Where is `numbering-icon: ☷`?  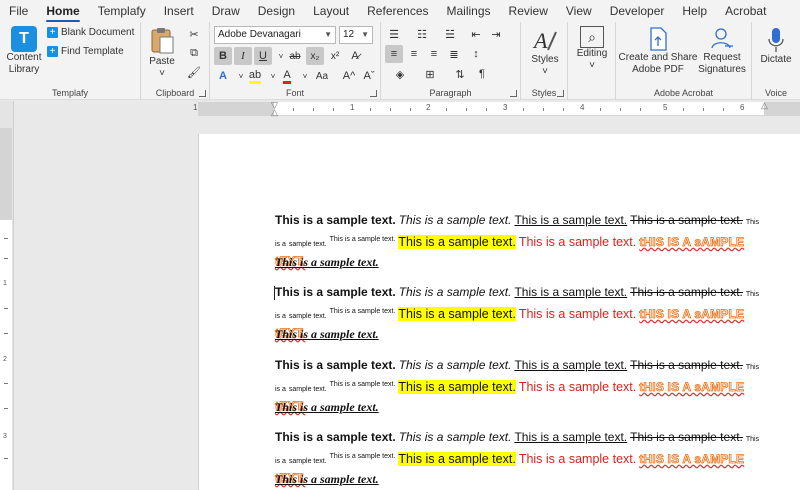
numbering-icon: ☷ is located at coordinates (422, 34).